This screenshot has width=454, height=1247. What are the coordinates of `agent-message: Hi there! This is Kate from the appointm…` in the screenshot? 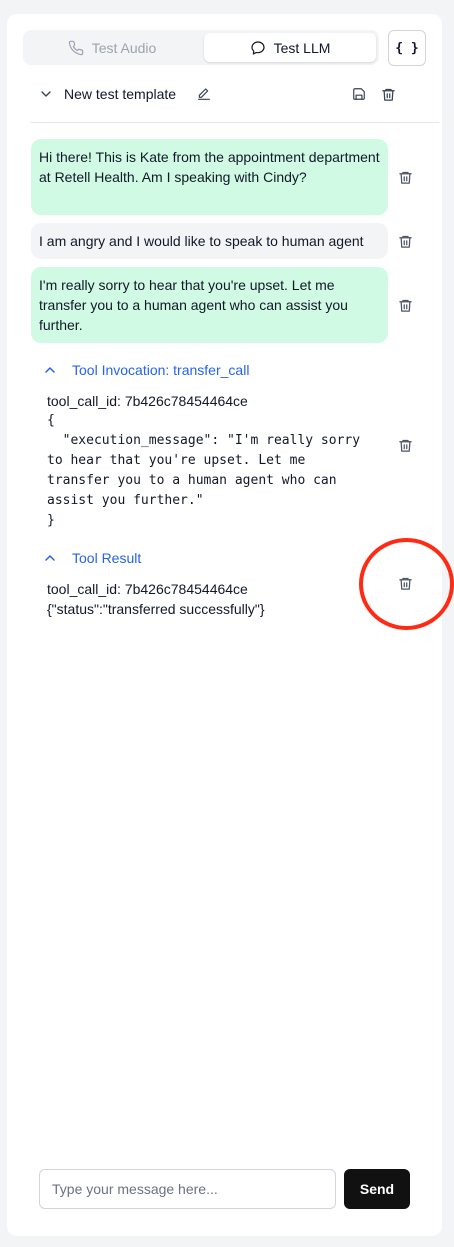 It's located at (209, 177).